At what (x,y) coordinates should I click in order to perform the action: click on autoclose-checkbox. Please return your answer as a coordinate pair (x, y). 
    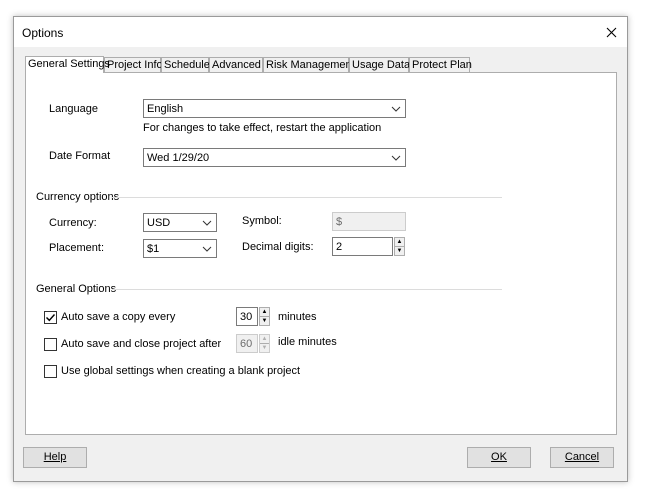
    Looking at the image, I should click on (50, 344).